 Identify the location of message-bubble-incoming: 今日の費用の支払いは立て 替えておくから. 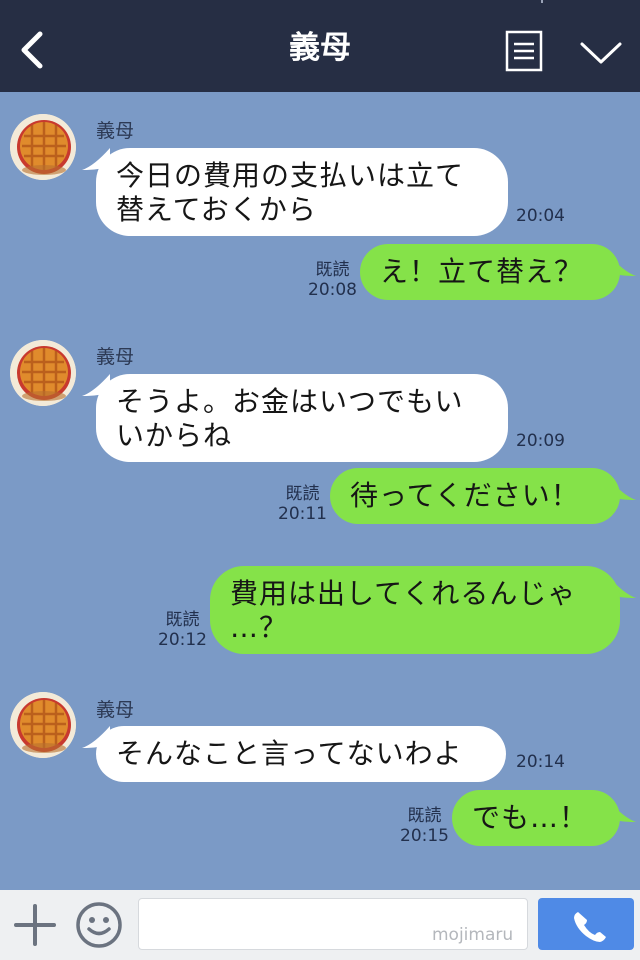
(302, 192).